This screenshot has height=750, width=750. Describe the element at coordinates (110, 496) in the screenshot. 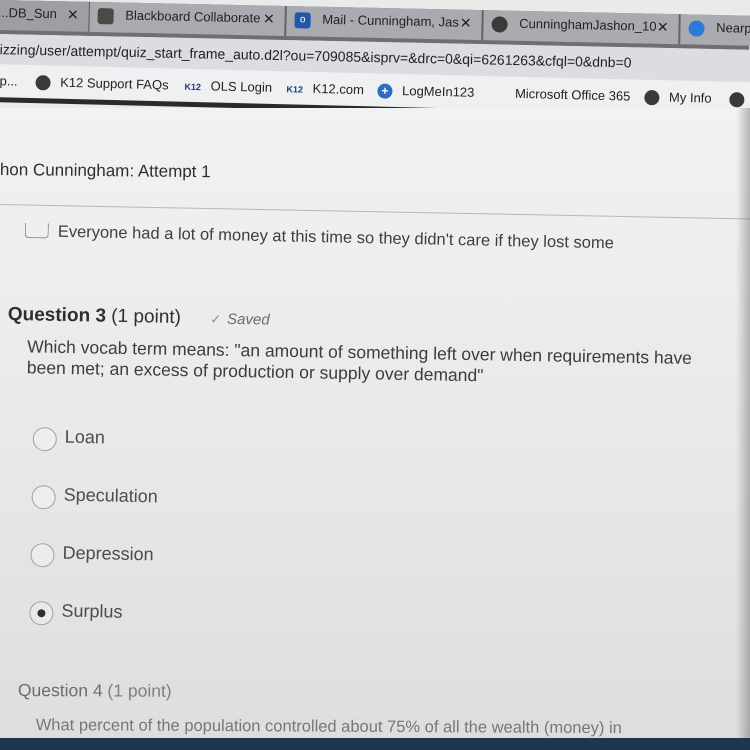

I see `option-label: Speculation` at that location.